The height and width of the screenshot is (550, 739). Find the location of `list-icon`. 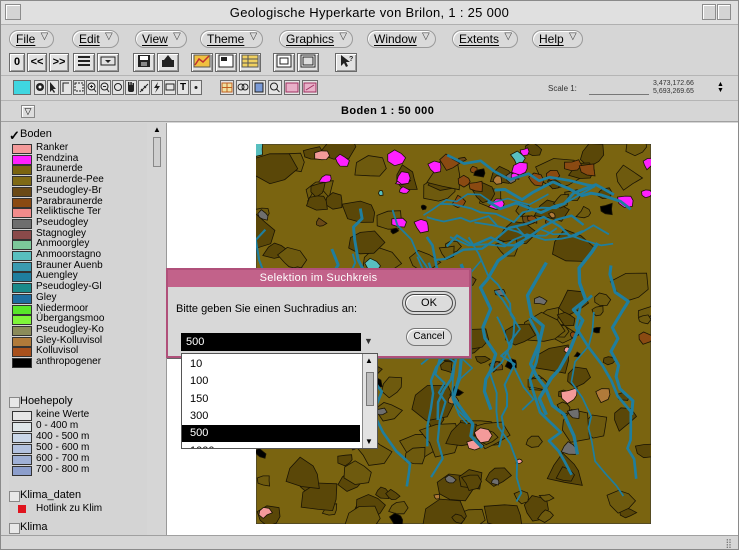

list-icon is located at coordinates (84, 62).